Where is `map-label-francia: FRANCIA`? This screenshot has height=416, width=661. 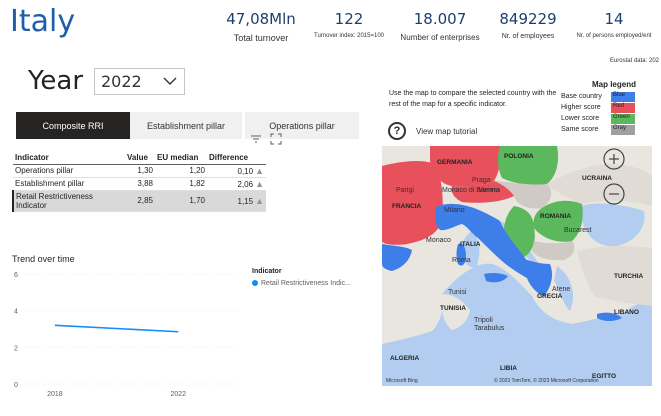 map-label-francia: FRANCIA is located at coordinates (407, 206).